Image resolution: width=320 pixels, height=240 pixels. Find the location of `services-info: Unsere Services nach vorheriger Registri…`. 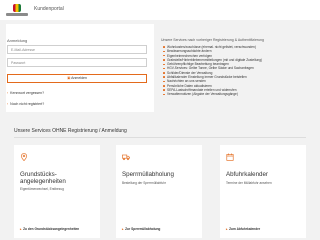

services-info: Unsere Services nach vorheriger Registri… is located at coordinates (236, 67).